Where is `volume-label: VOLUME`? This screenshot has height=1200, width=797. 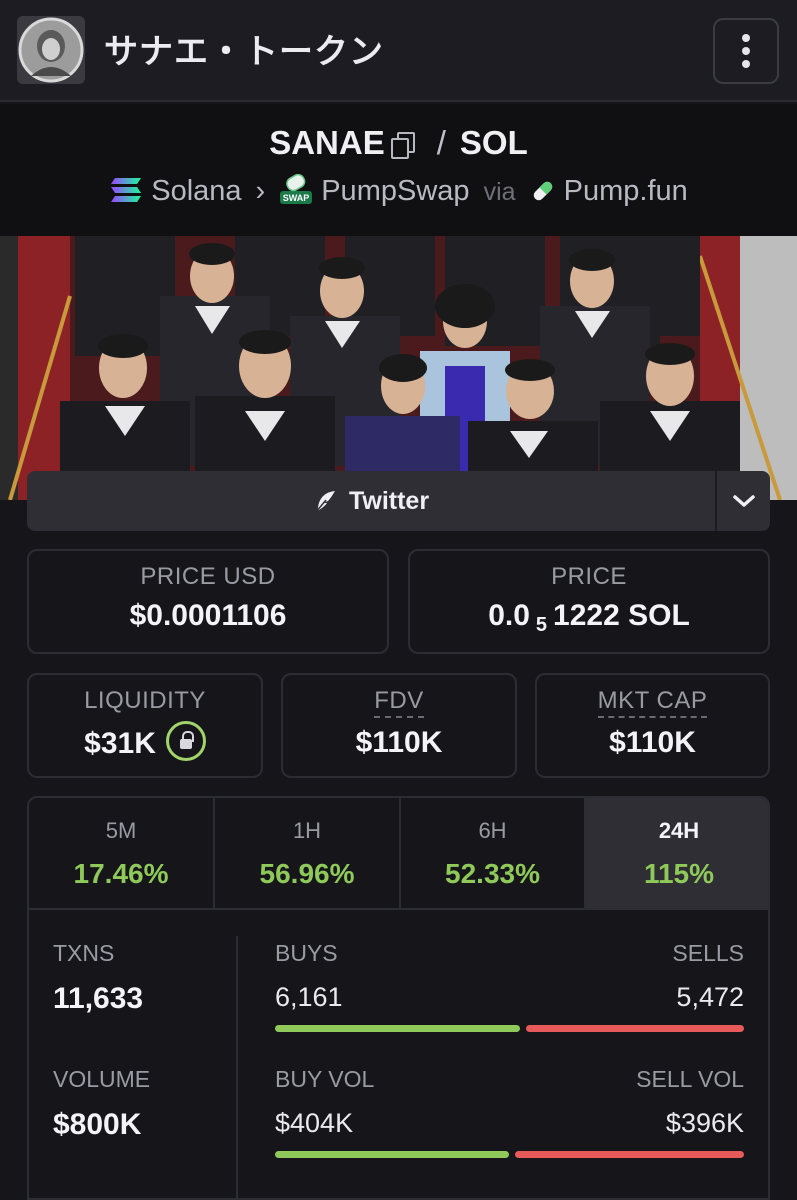 volume-label: VOLUME is located at coordinates (102, 1079).